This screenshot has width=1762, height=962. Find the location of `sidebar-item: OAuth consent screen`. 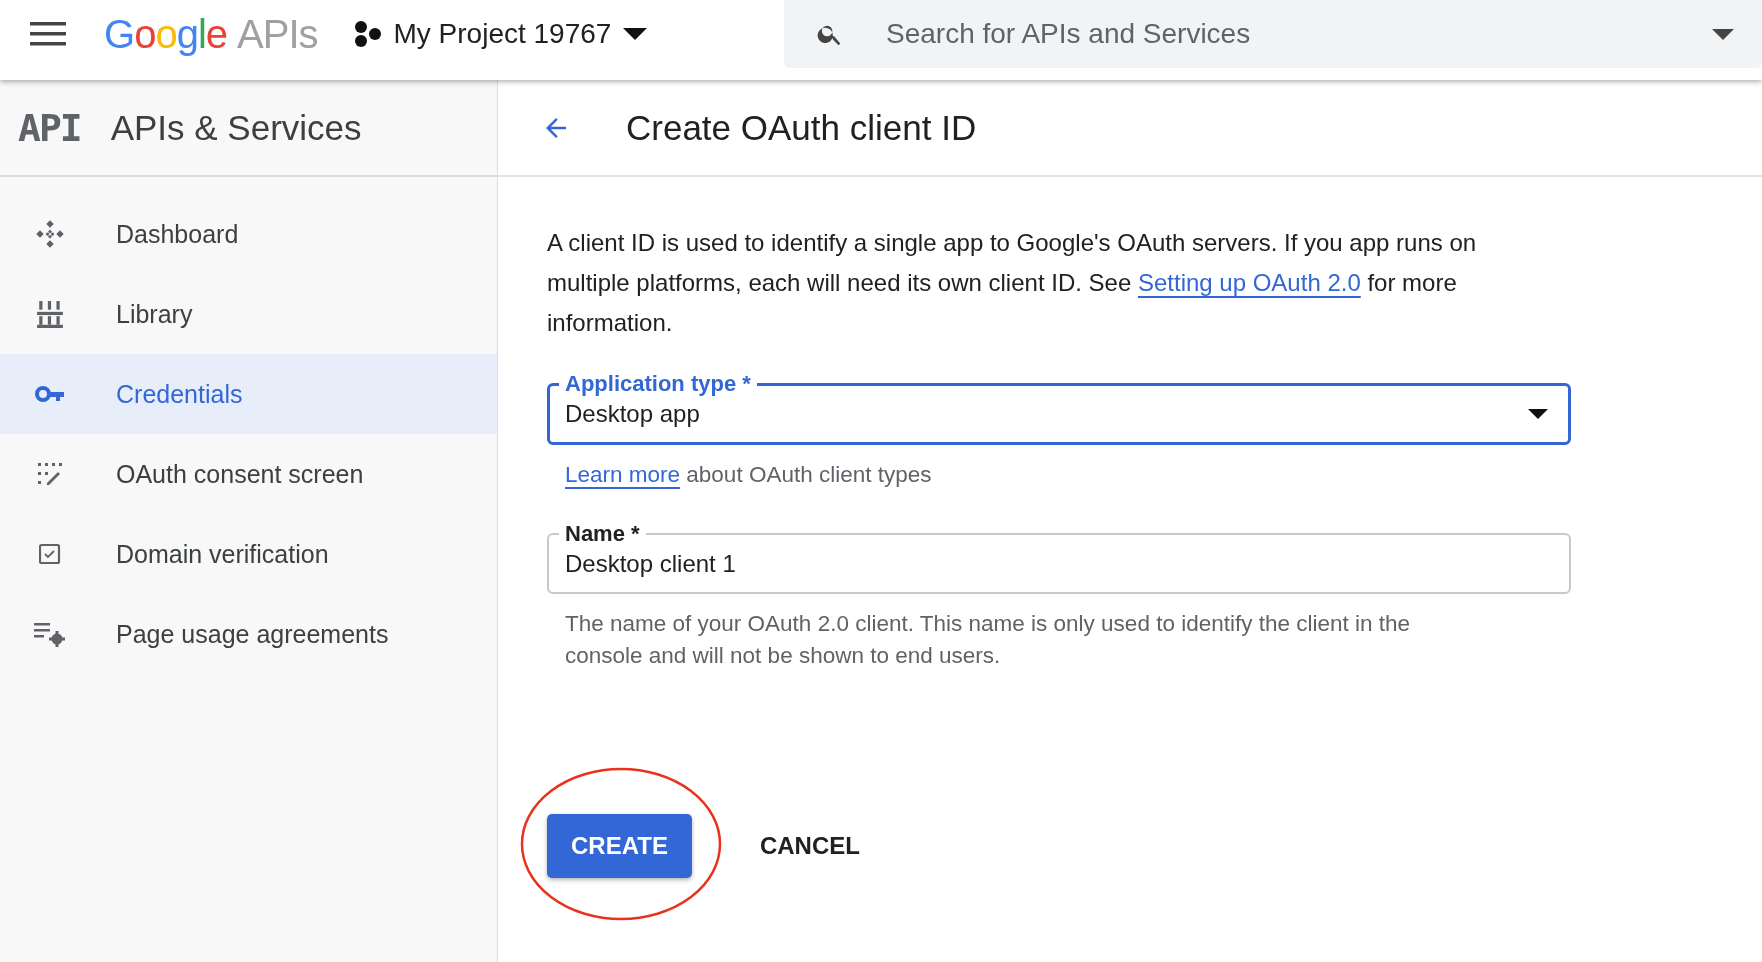

sidebar-item: OAuth consent screen is located at coordinates (248, 474).